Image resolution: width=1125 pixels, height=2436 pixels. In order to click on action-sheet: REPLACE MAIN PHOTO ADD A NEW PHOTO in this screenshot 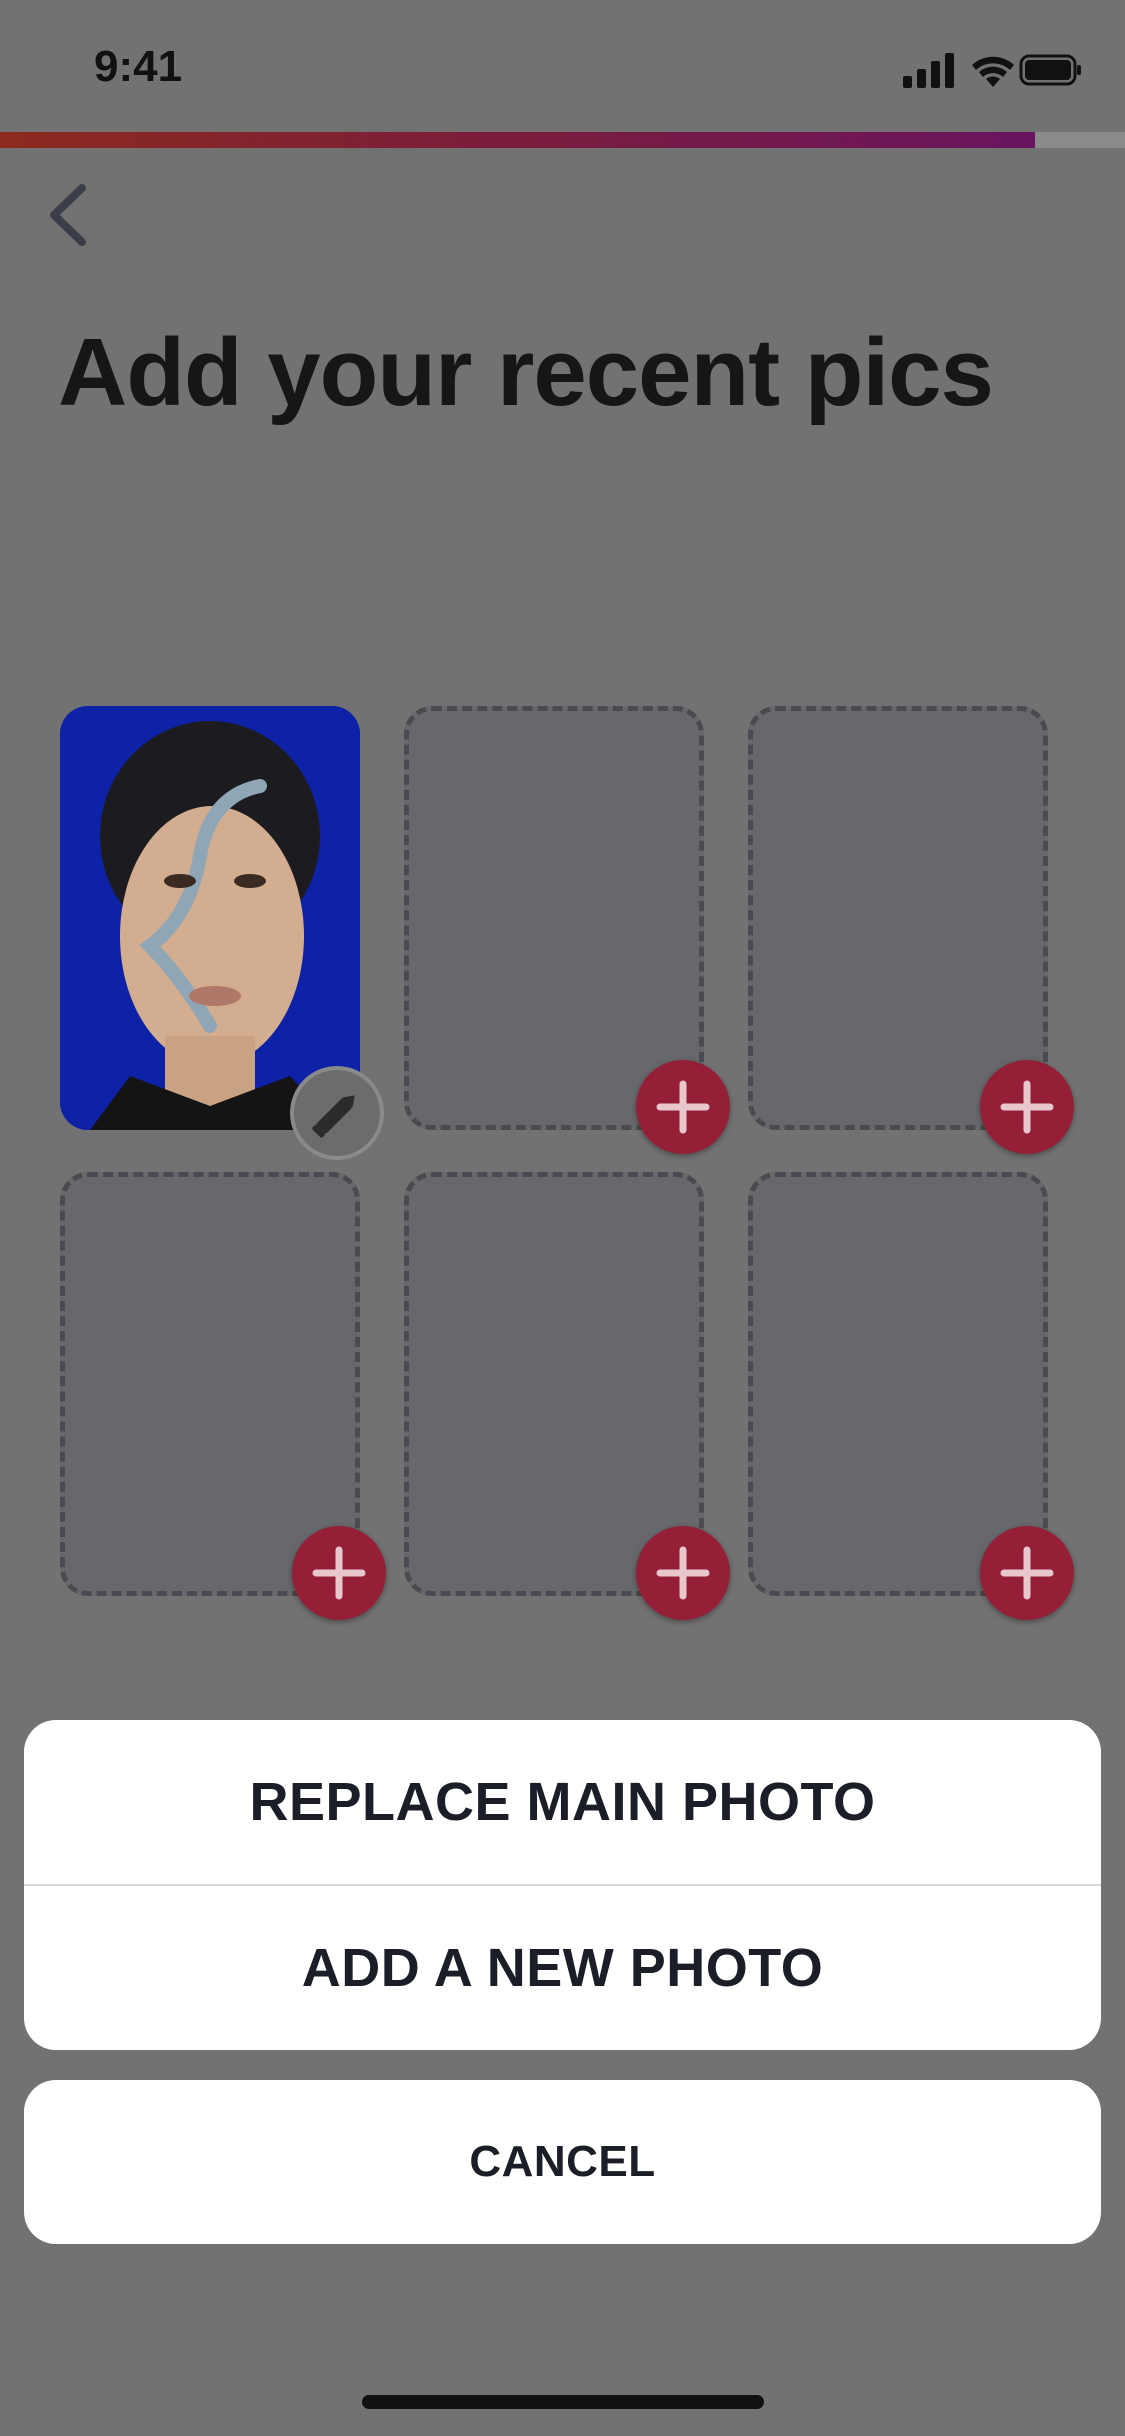, I will do `click(562, 1885)`.